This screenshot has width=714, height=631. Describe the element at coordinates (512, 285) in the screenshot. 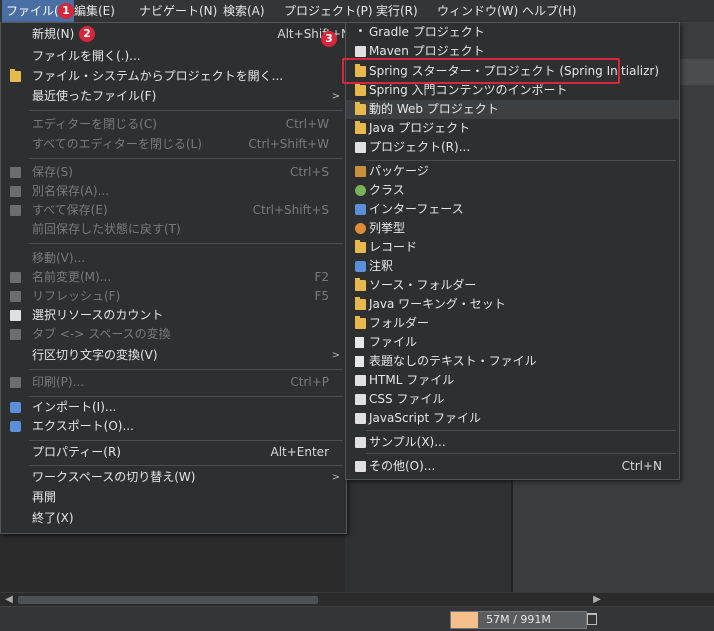

I see `new-source-folder: ソース・フォルダー` at that location.